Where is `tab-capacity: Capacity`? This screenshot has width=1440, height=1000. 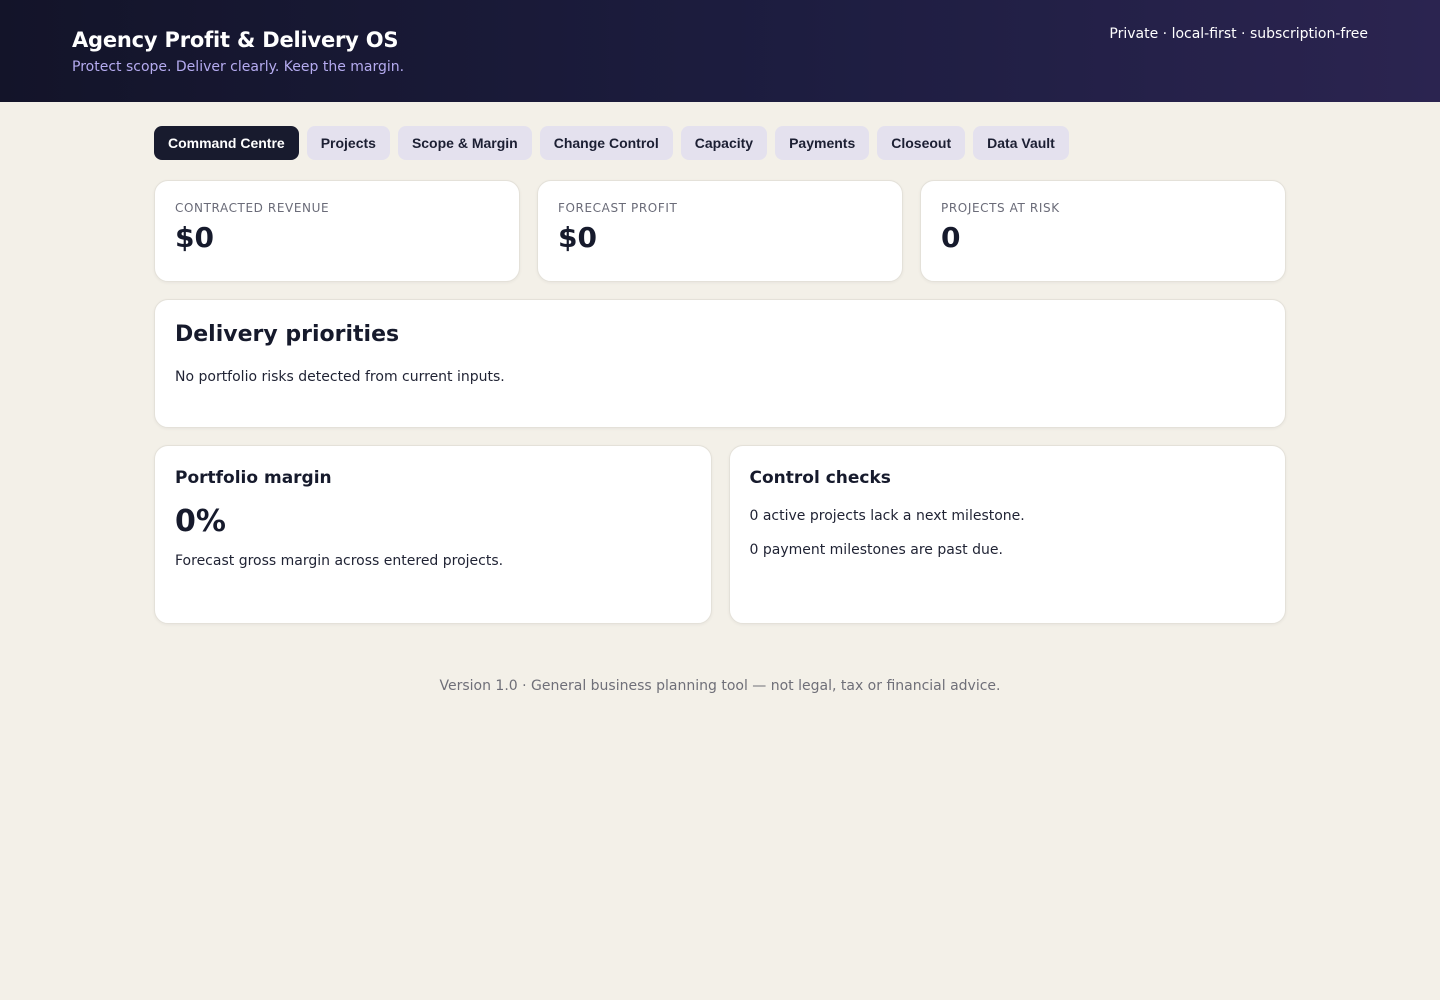
tab-capacity: Capacity is located at coordinates (724, 143).